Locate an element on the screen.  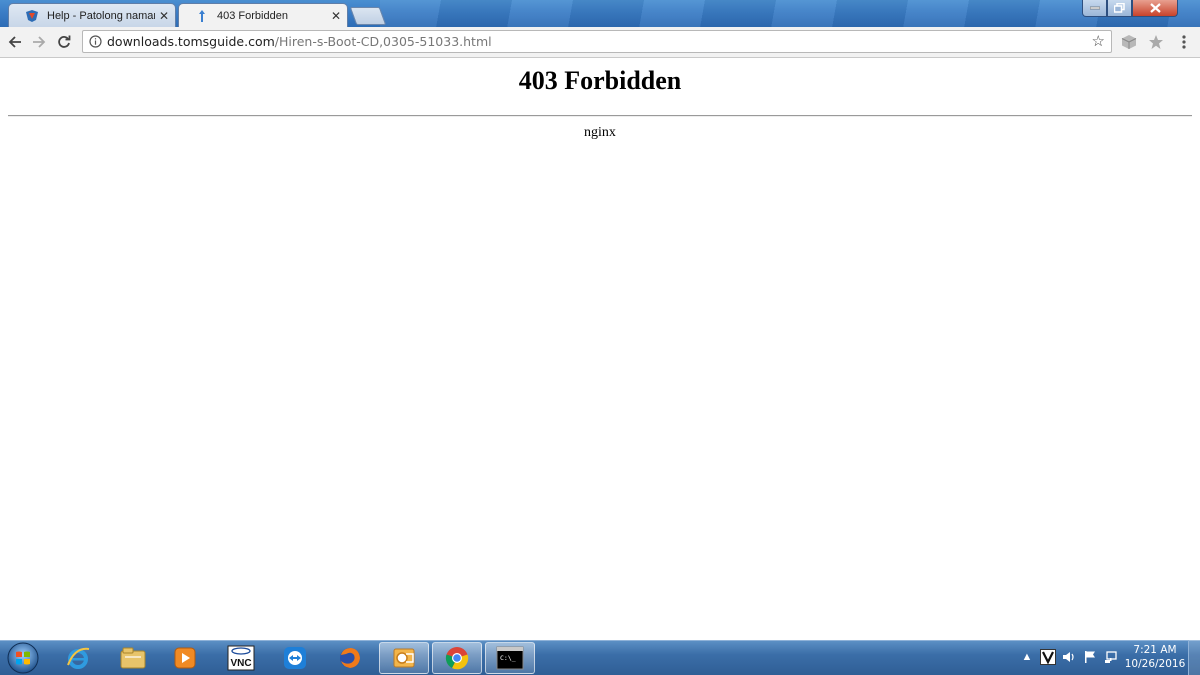
speaker-volume-icon is located at coordinates (1069, 657).